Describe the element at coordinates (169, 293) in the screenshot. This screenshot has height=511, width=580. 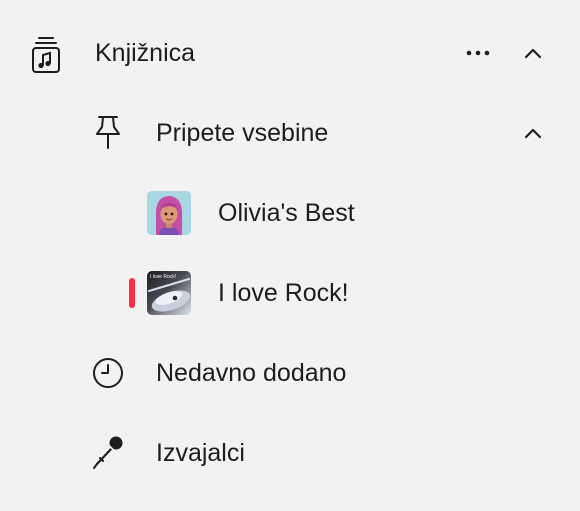
I see `playlist-artwork: I love Rock!` at that location.